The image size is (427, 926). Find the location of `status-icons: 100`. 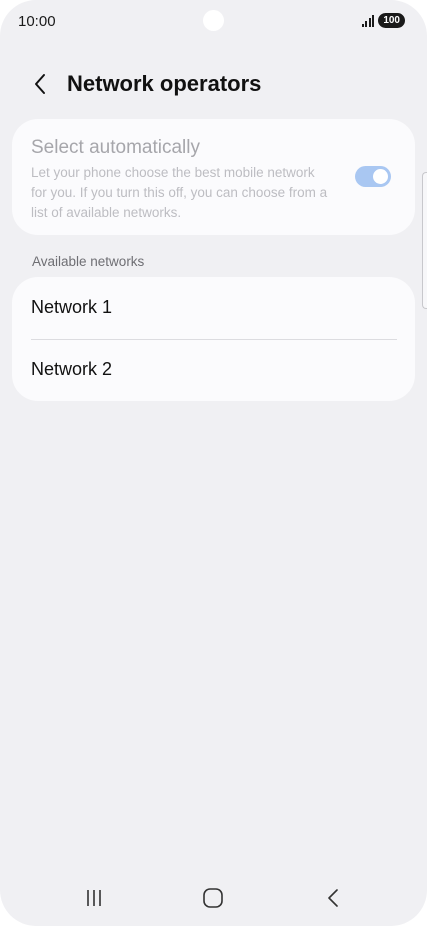

status-icons: 100 is located at coordinates (383, 20).